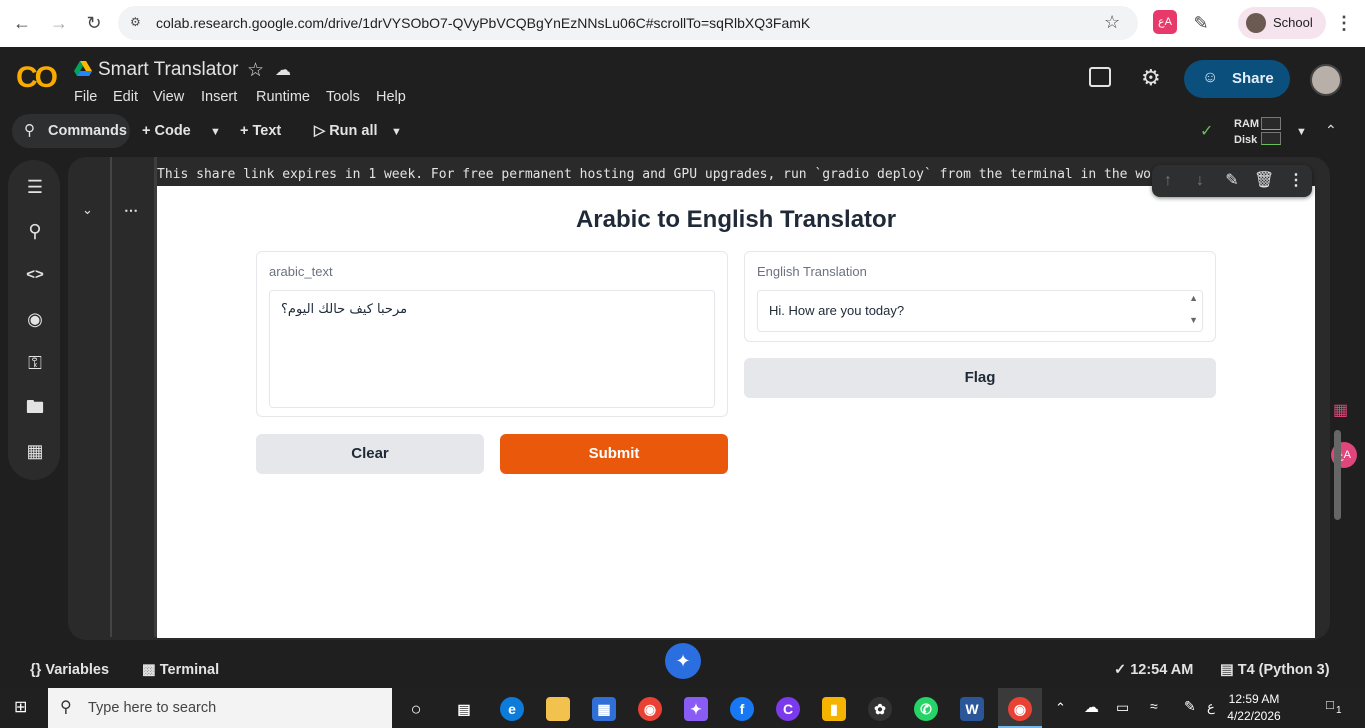 The width and height of the screenshot is (1365, 728). What do you see at coordinates (35, 363) in the screenshot?
I see `secrets-key-icon: ⚿` at bounding box center [35, 363].